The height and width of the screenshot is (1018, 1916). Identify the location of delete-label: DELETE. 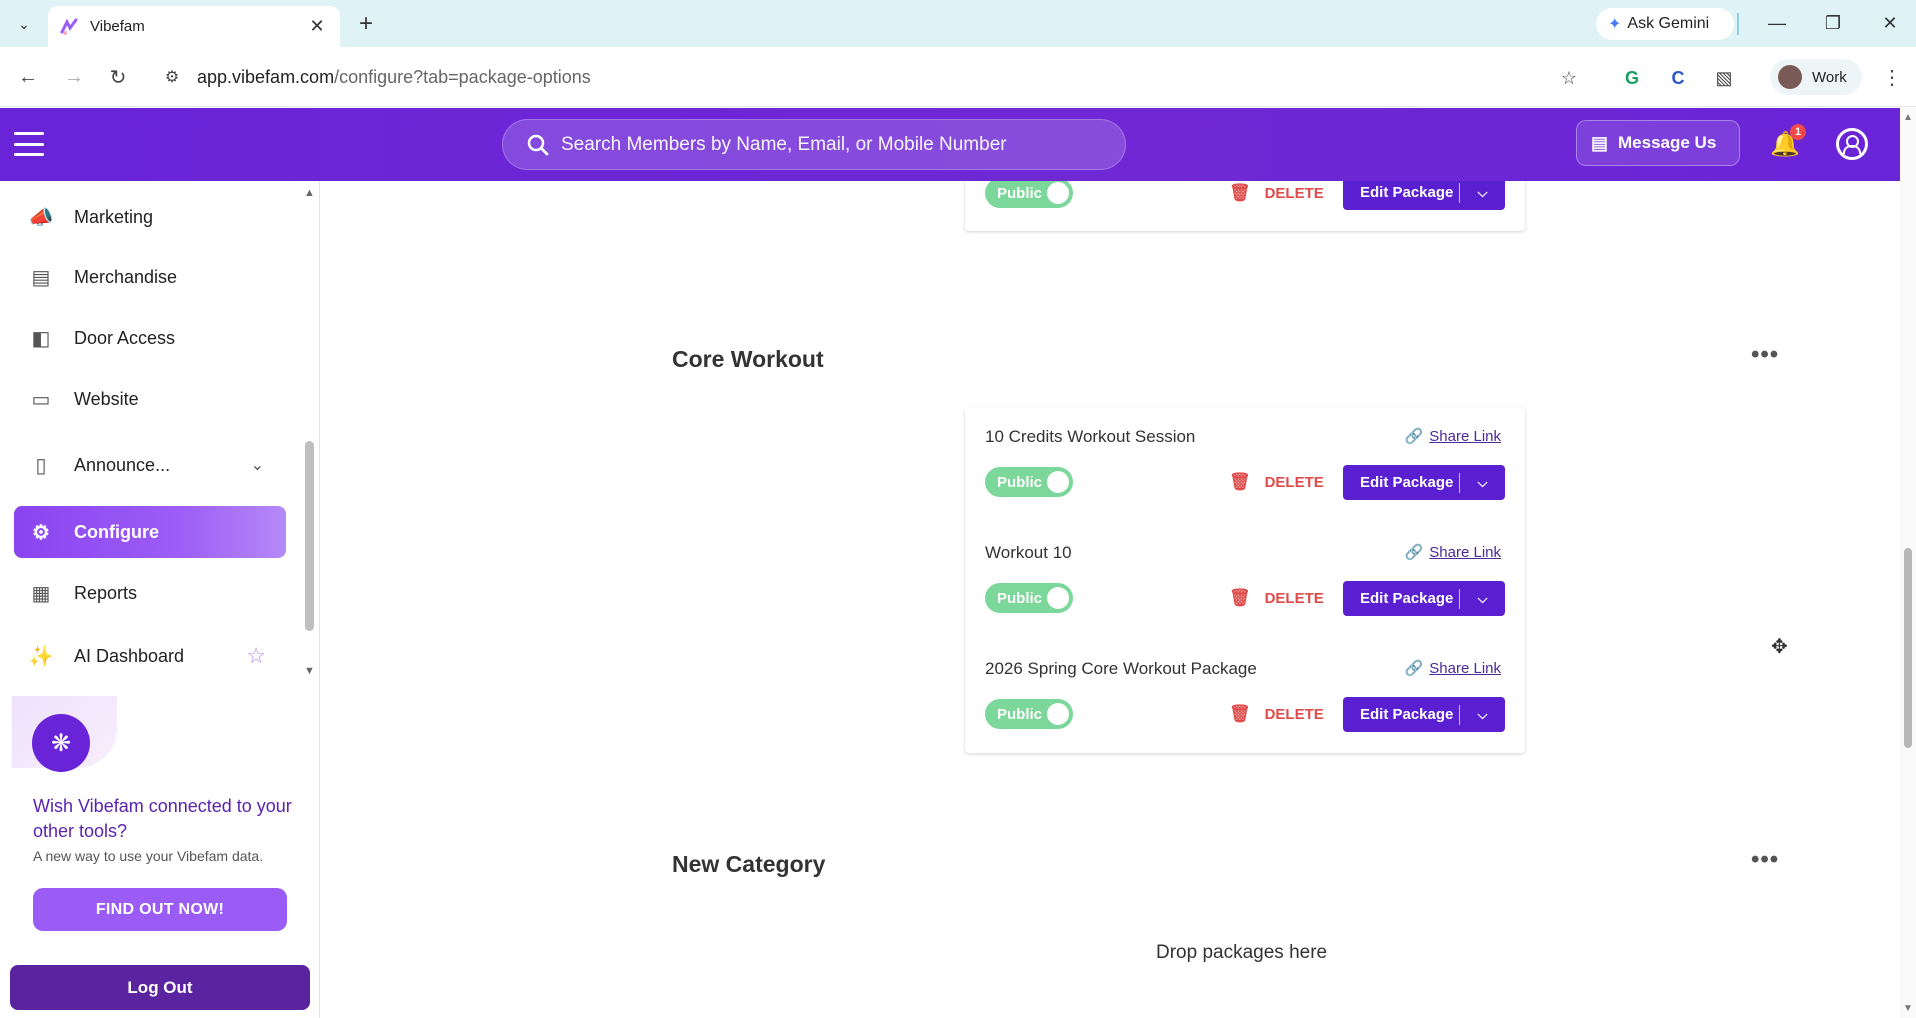
(1294, 193).